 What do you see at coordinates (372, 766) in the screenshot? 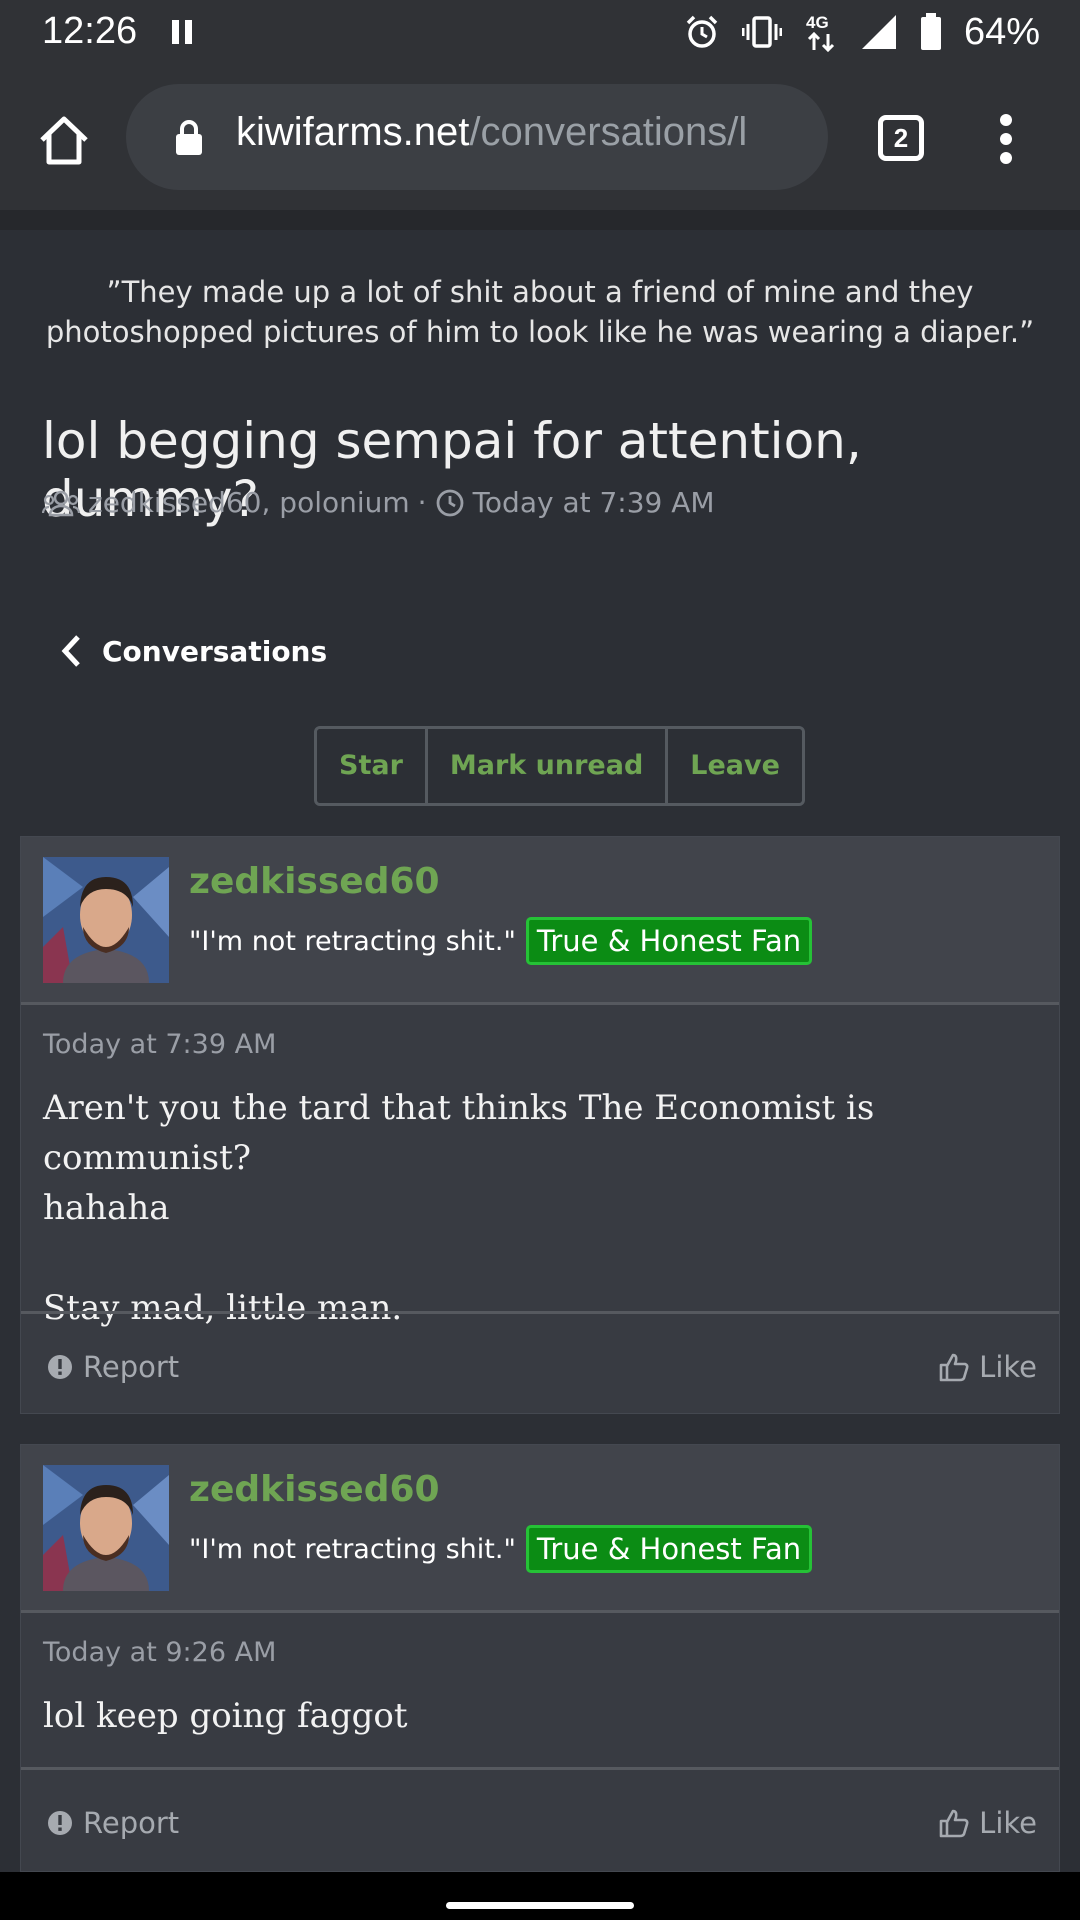
I see `star-button: Star` at bounding box center [372, 766].